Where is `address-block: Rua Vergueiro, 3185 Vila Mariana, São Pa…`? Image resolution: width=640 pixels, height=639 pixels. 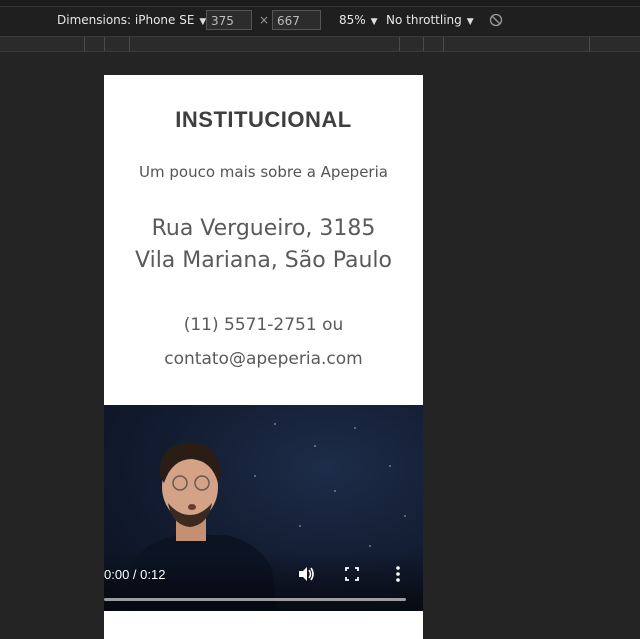 address-block: Rua Vergueiro, 3185 Vila Mariana, São Pa… is located at coordinates (263, 245).